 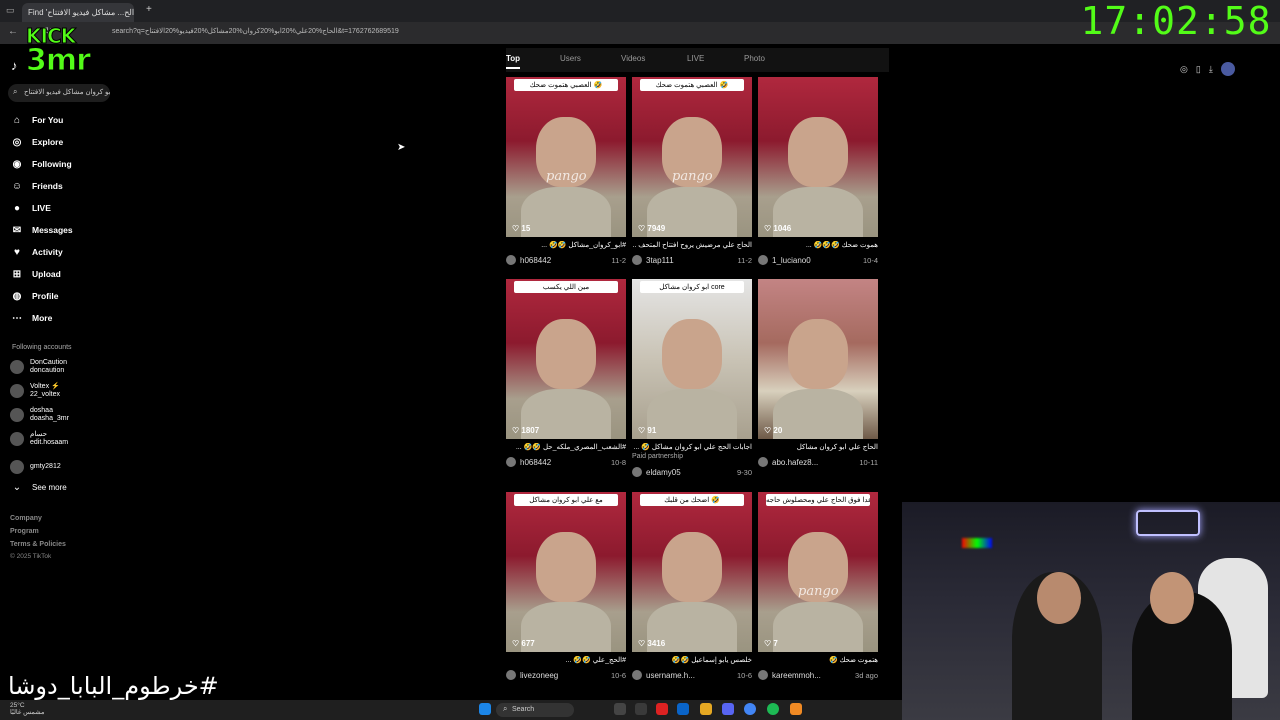 I want to click on video-username: 3tap111, so click(x=692, y=260).